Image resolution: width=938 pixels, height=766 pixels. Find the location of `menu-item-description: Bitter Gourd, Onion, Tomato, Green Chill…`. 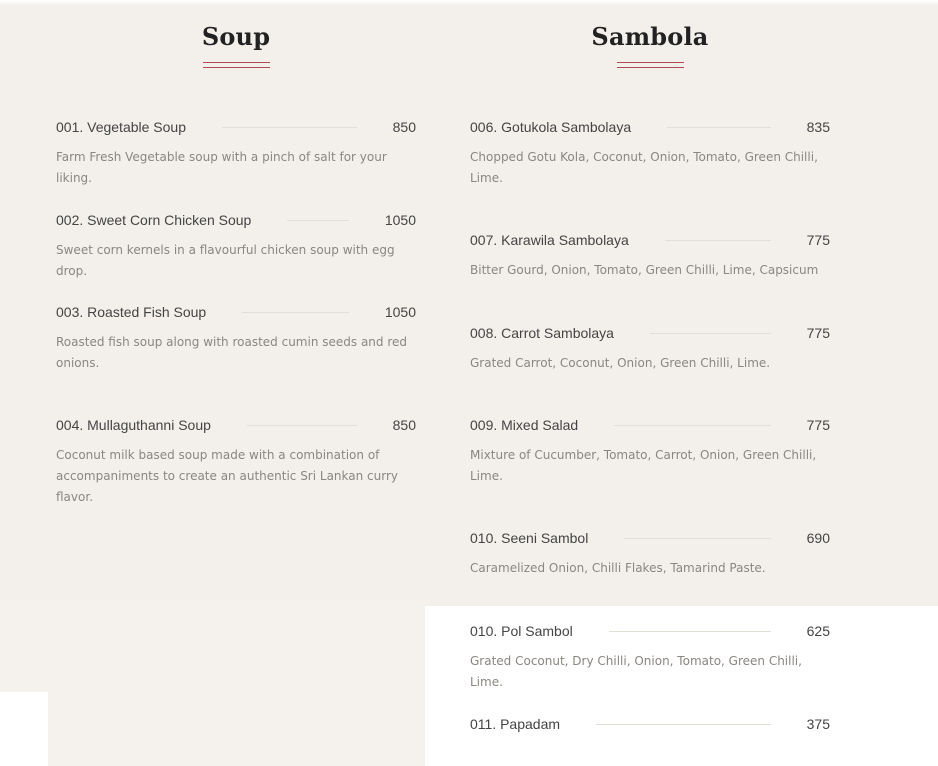

menu-item-description: Bitter Gourd, Onion, Tomato, Green Chill… is located at coordinates (644, 270).